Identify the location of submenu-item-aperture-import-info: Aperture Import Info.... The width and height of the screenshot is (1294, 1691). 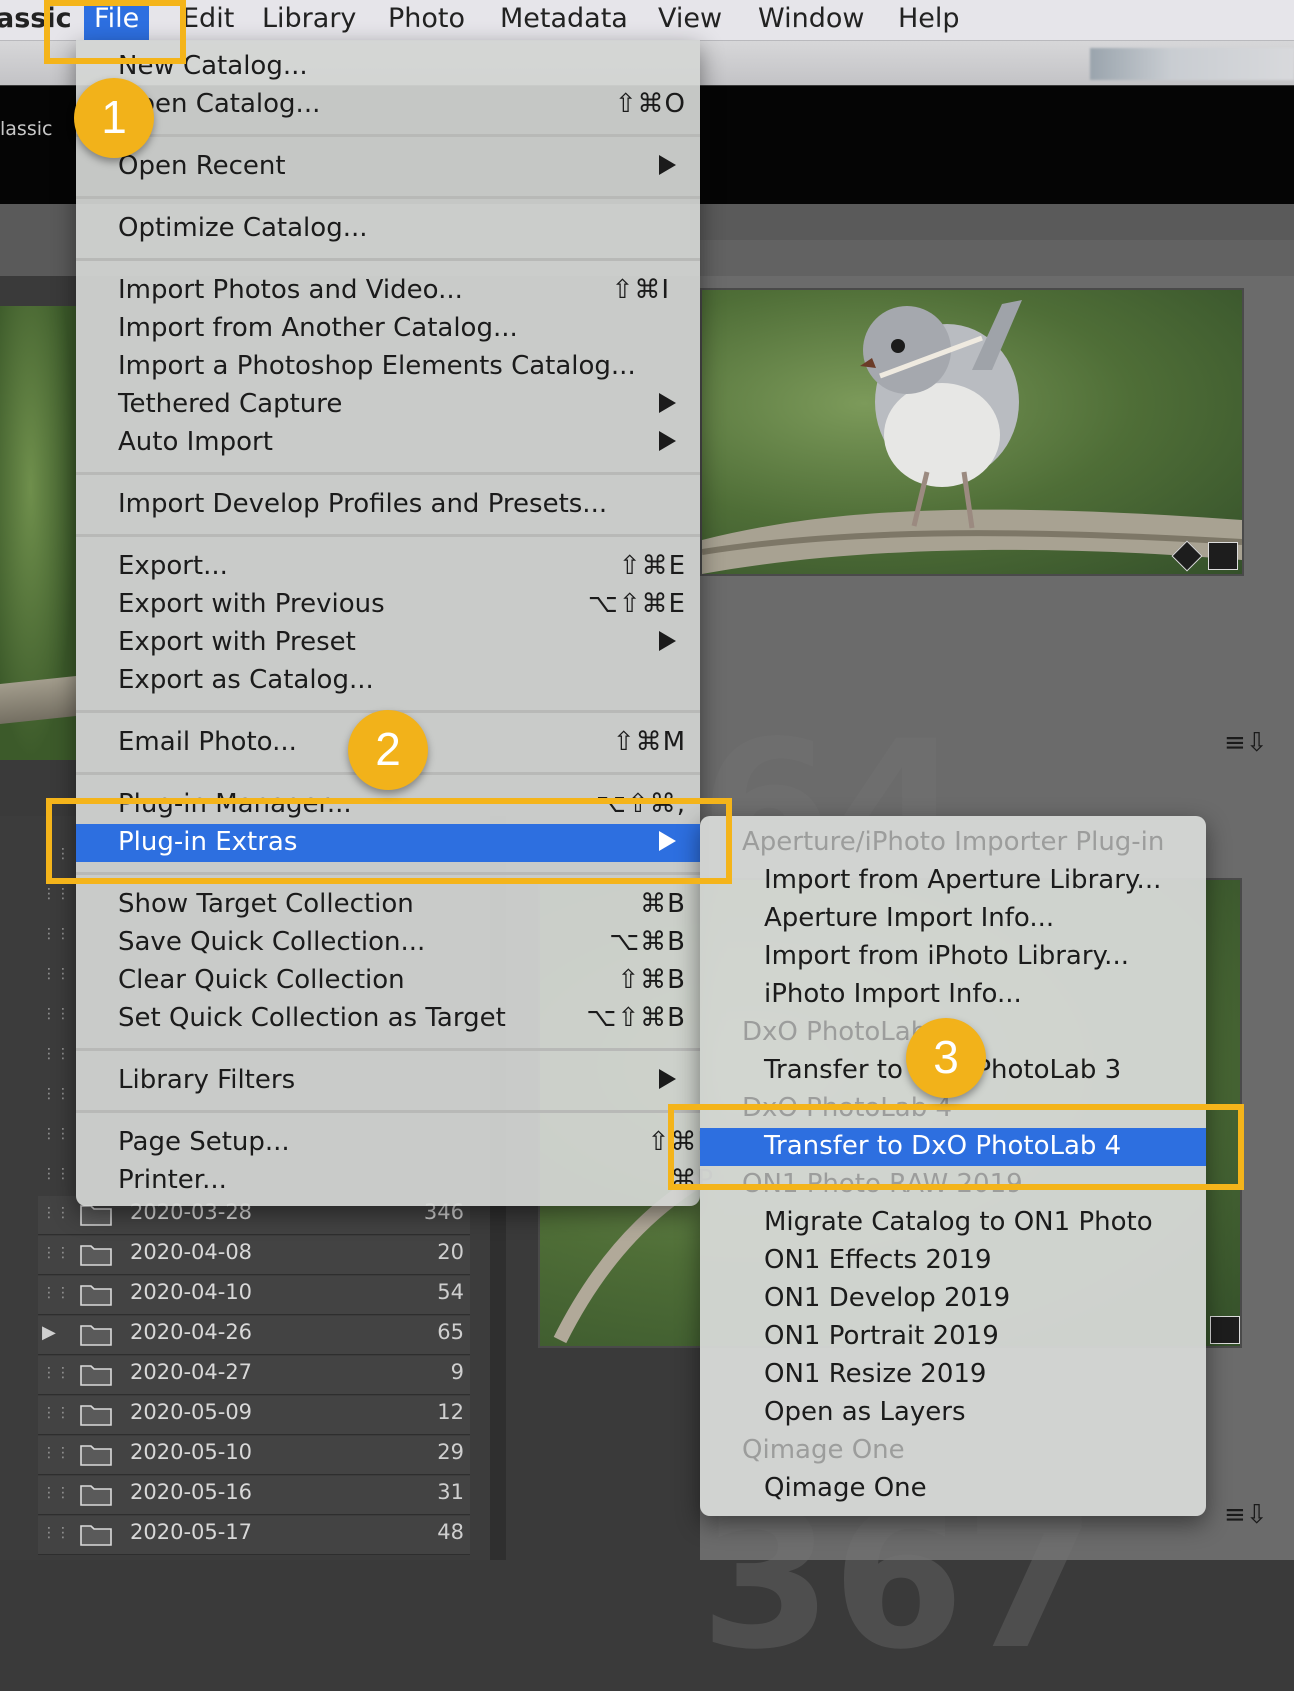
(953, 919).